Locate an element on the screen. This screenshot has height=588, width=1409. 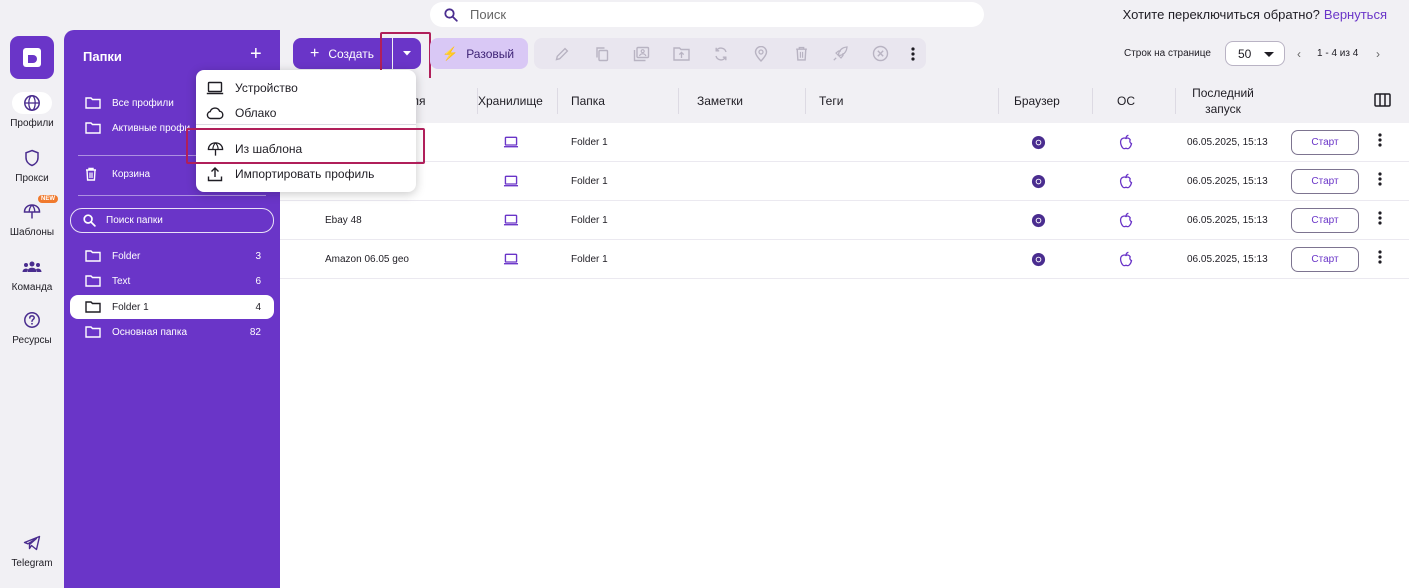
table-row: Ebay 48 Folder 1 06.05.2025, 15:13 Старт is located at coordinates (844, 220).